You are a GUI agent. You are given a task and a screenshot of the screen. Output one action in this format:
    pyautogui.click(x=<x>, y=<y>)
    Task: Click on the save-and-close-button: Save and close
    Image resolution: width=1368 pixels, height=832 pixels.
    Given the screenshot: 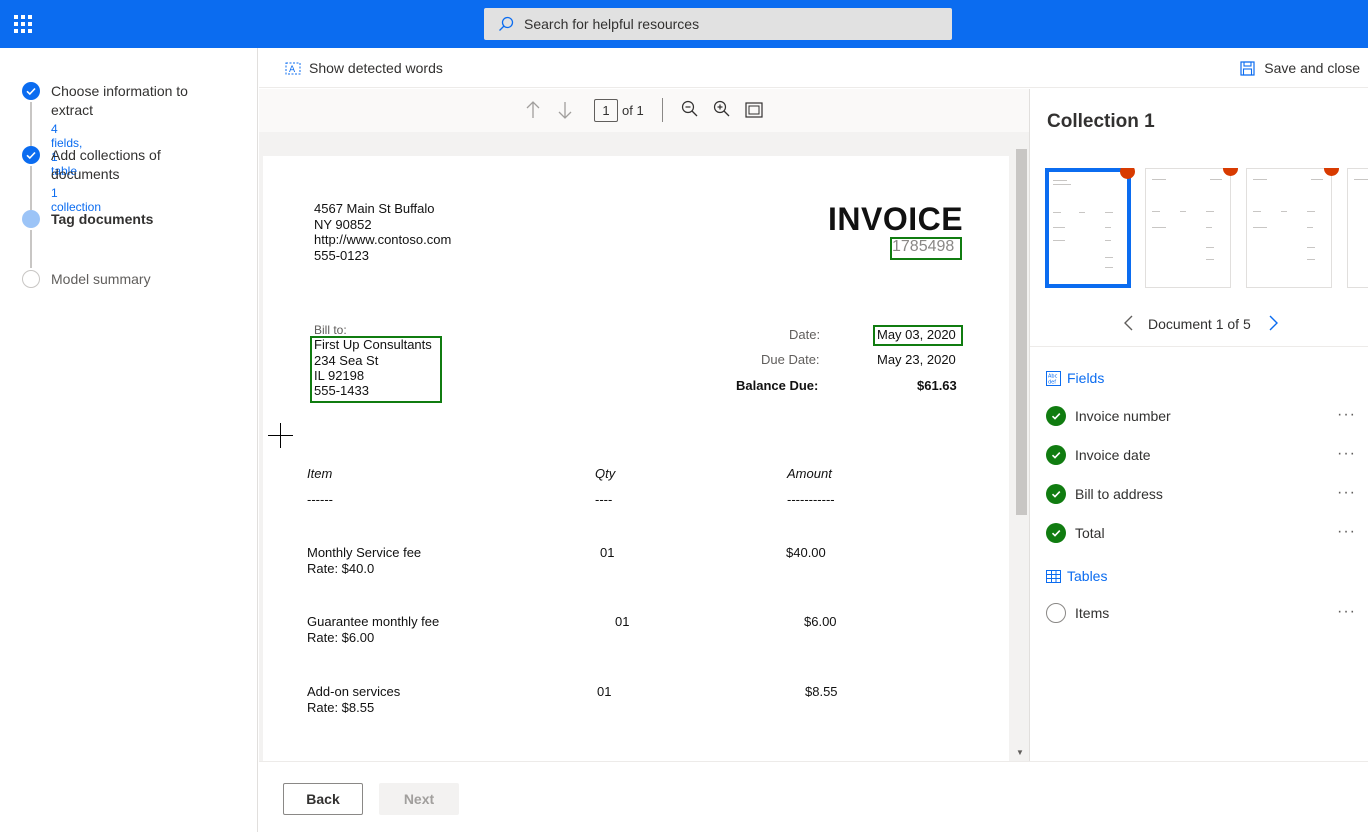 What is the action you would take?
    pyautogui.click(x=1300, y=68)
    